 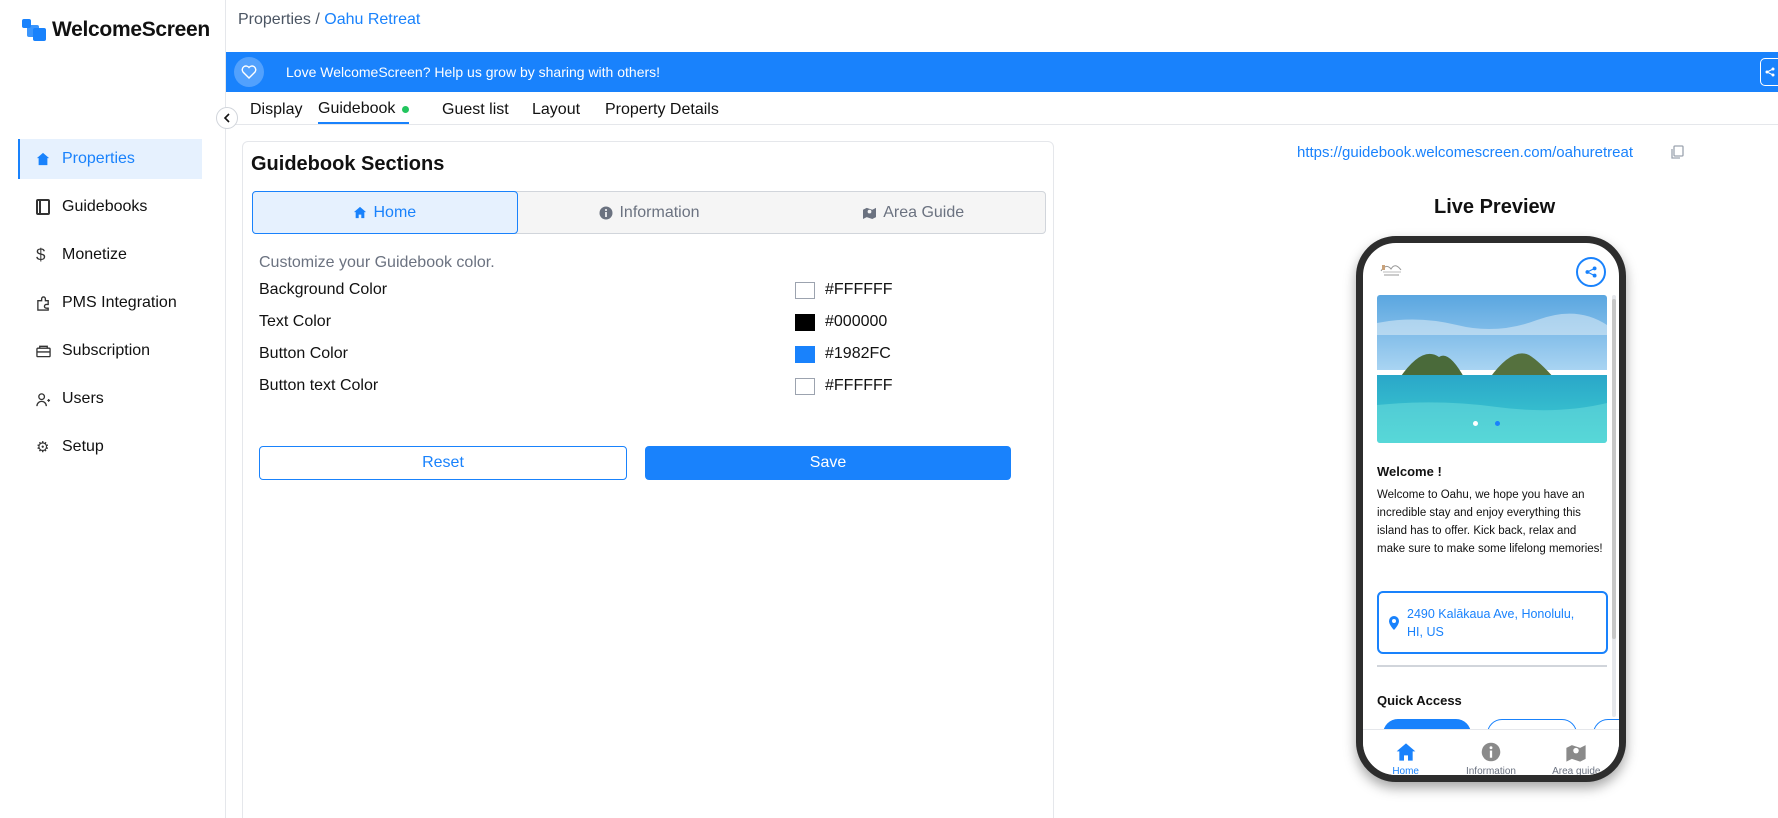 I want to click on carousel-dot, so click(x=1475, y=423).